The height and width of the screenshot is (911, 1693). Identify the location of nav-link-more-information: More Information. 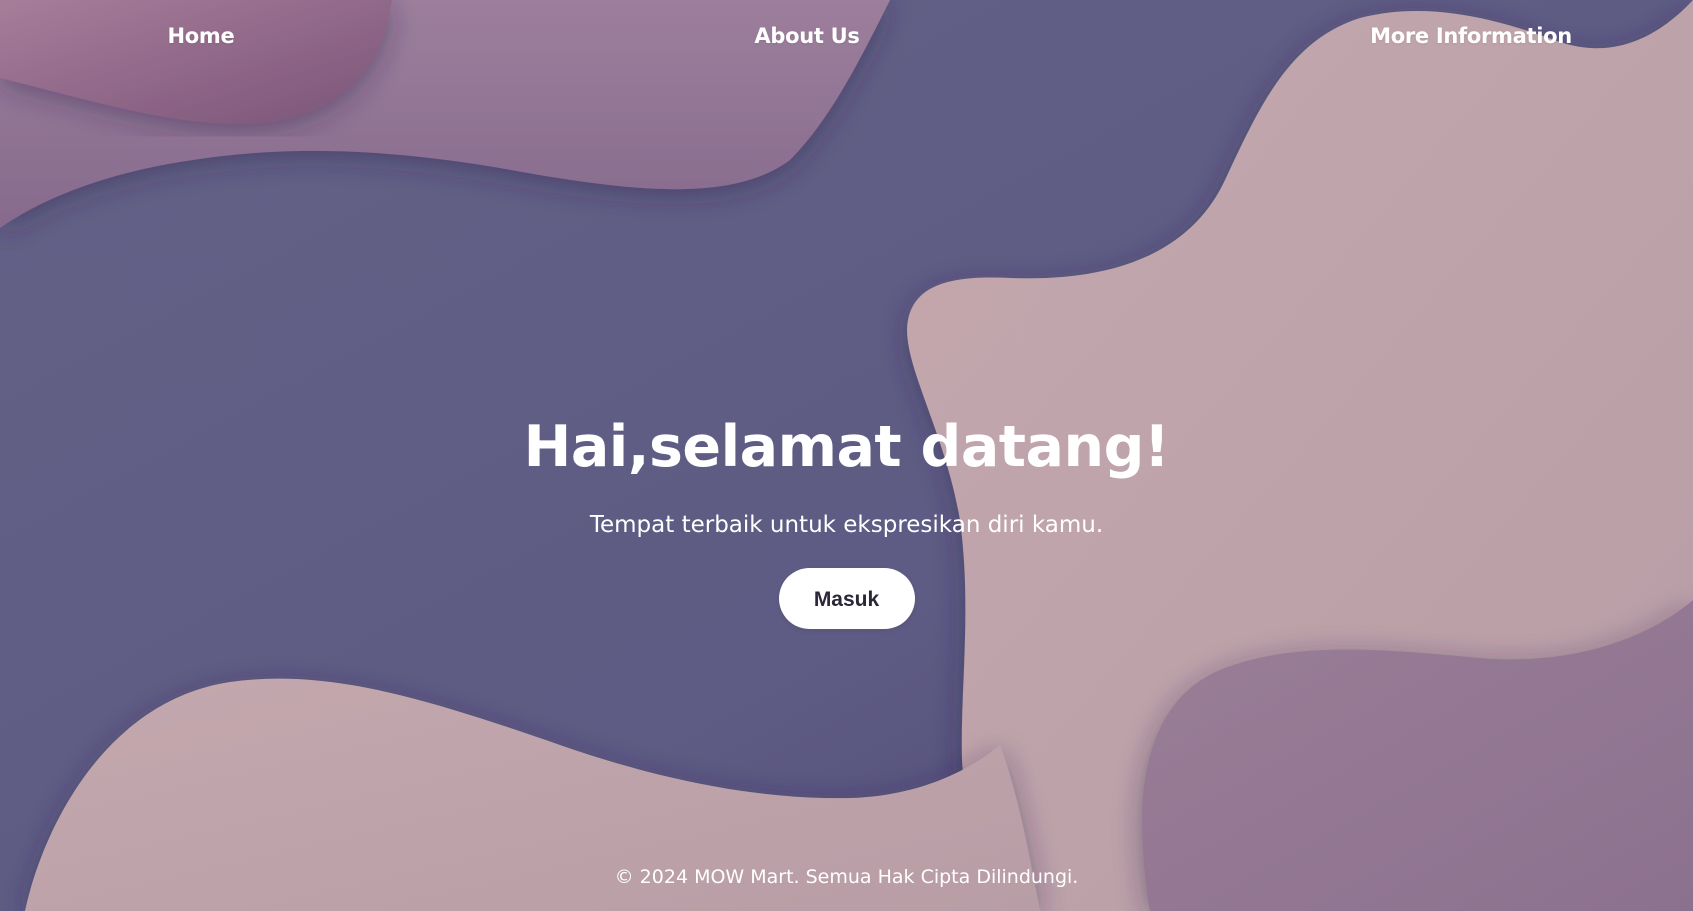
(1471, 36).